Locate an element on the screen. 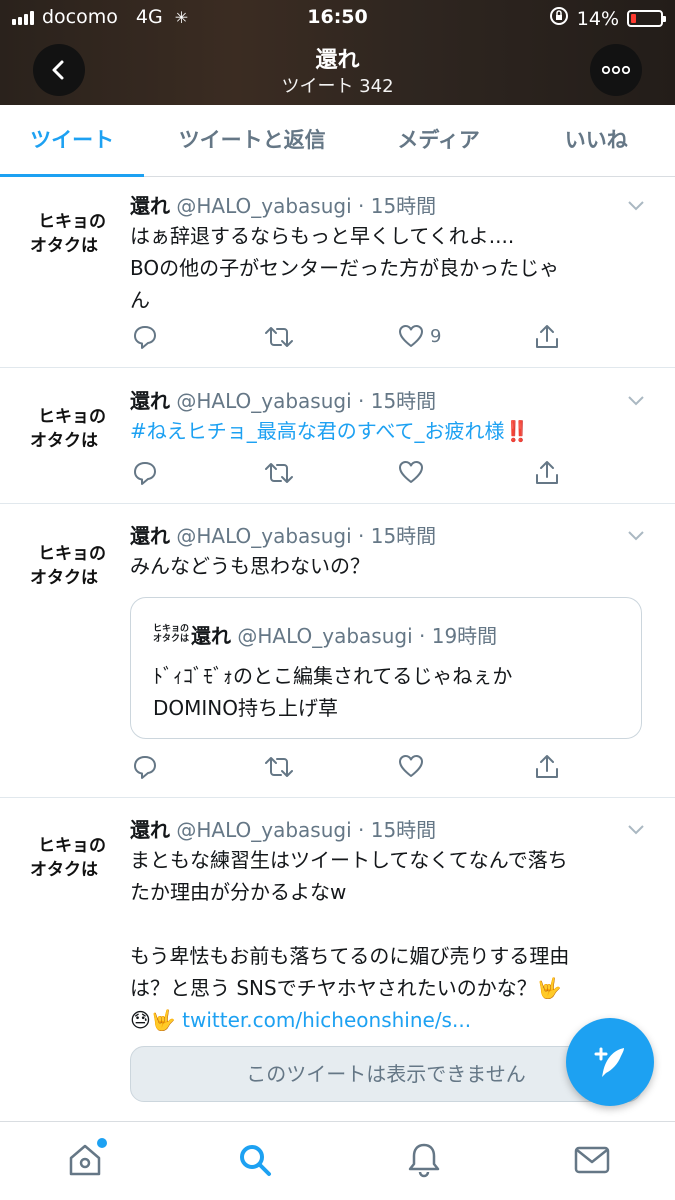 This screenshot has height=1200, width=675. battery-icon is located at coordinates (646, 18).